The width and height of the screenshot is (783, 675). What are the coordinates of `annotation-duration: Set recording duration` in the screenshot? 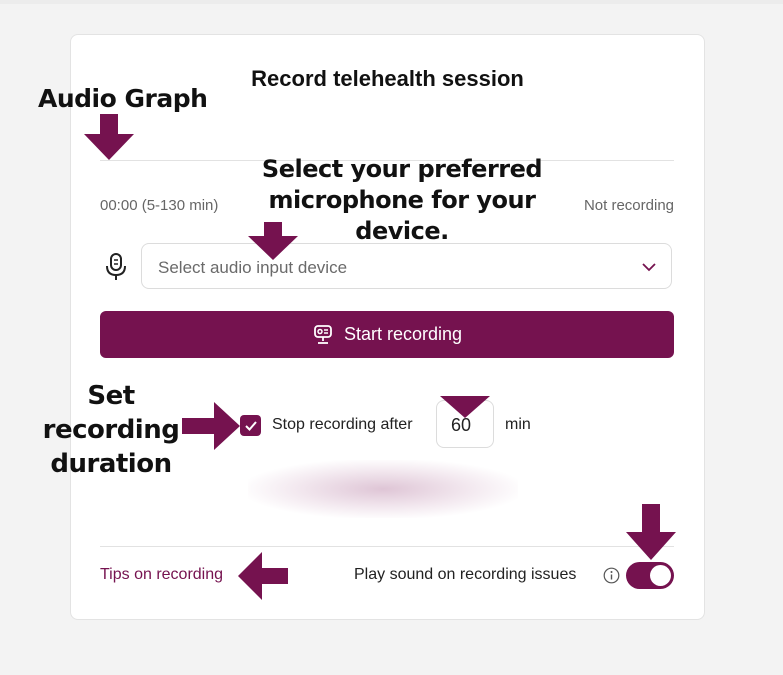 It's located at (111, 430).